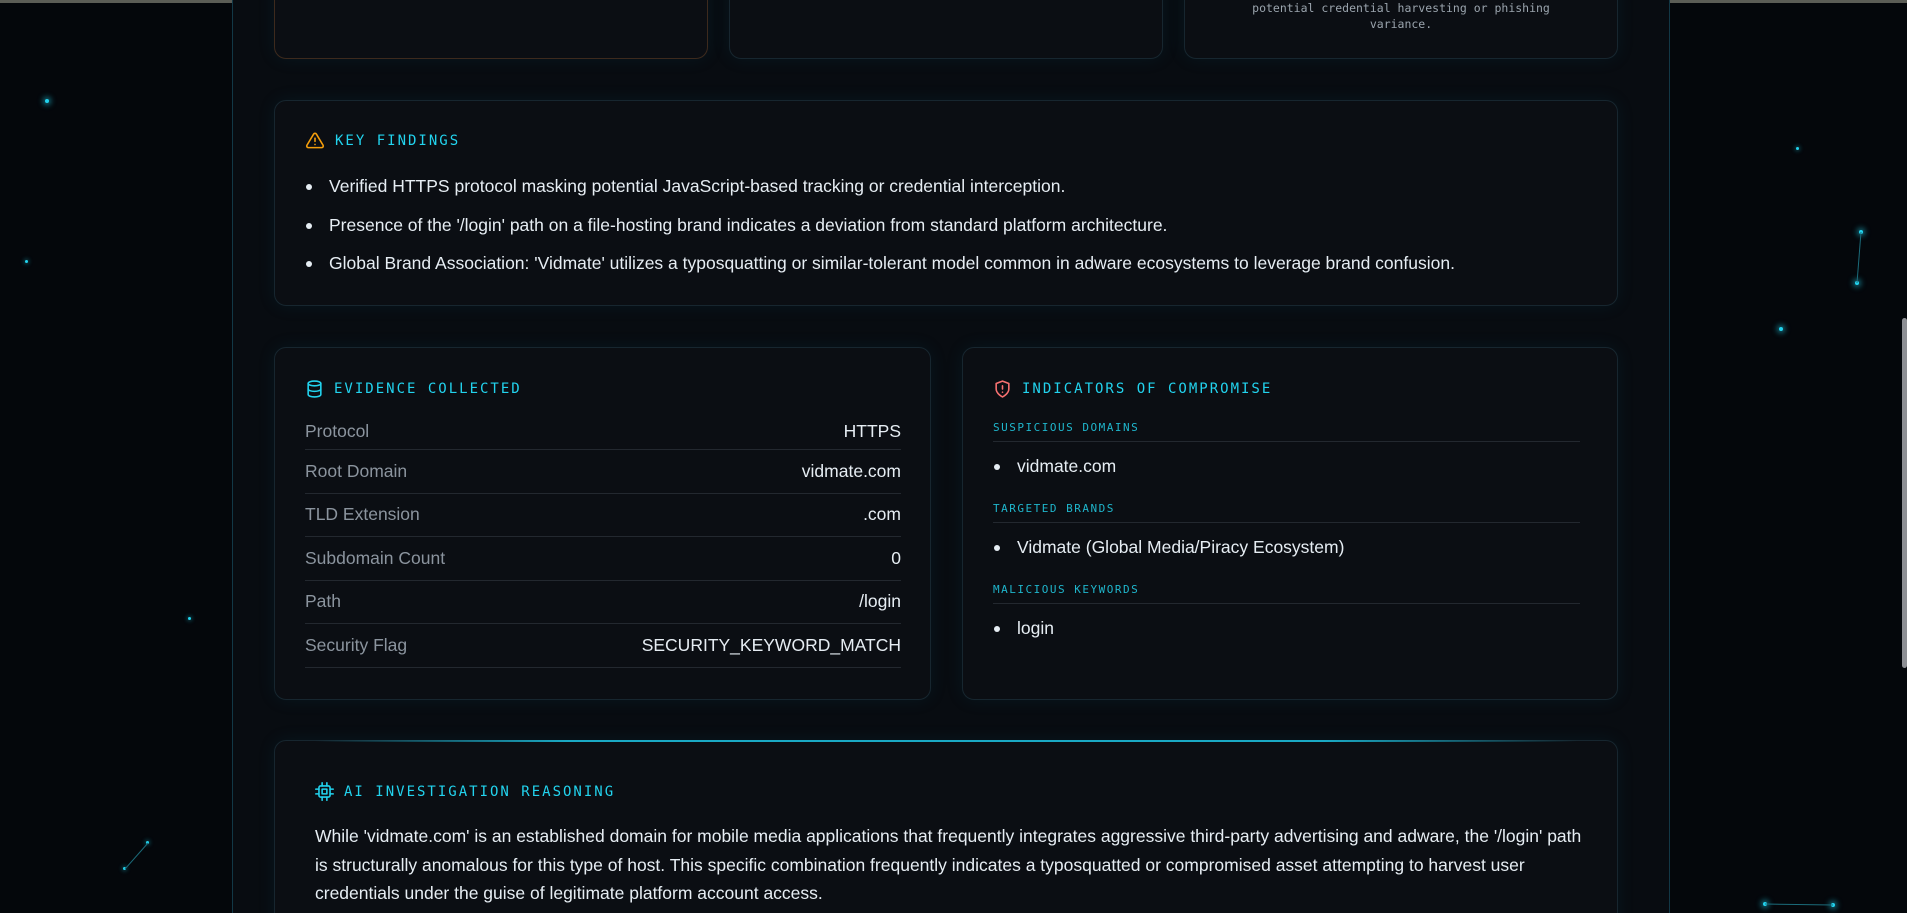  Describe the element at coordinates (324, 791) in the screenshot. I see `cpu-chip-icon` at that location.